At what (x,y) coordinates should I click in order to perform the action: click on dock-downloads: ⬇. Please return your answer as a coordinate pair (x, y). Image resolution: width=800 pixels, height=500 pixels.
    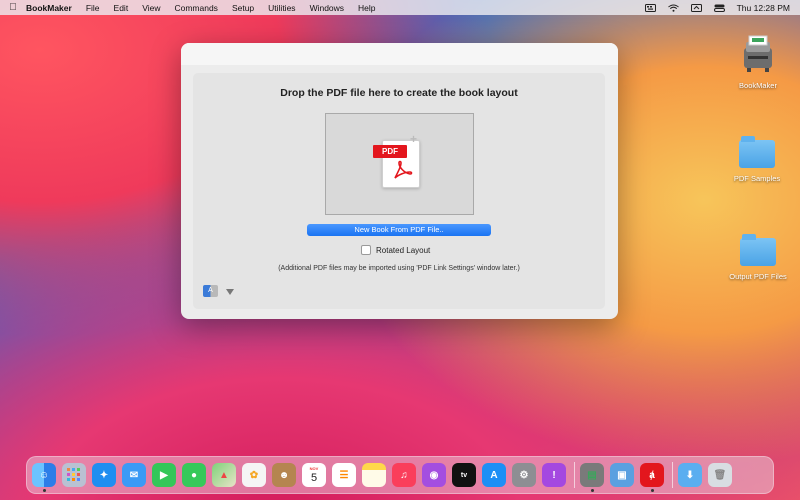
    Looking at the image, I should click on (690, 475).